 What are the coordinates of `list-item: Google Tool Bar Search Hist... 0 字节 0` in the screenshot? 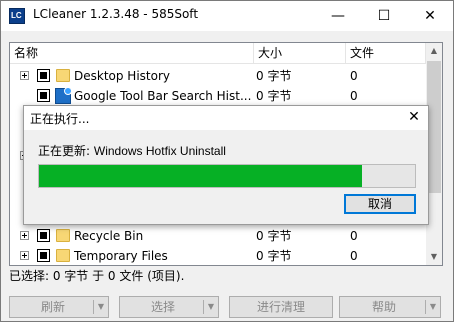 It's located at (218, 96).